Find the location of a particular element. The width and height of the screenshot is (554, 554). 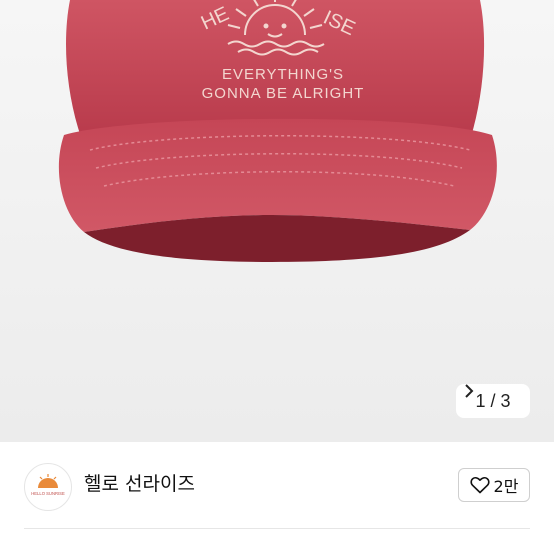

like-count: 2만 is located at coordinates (506, 486).